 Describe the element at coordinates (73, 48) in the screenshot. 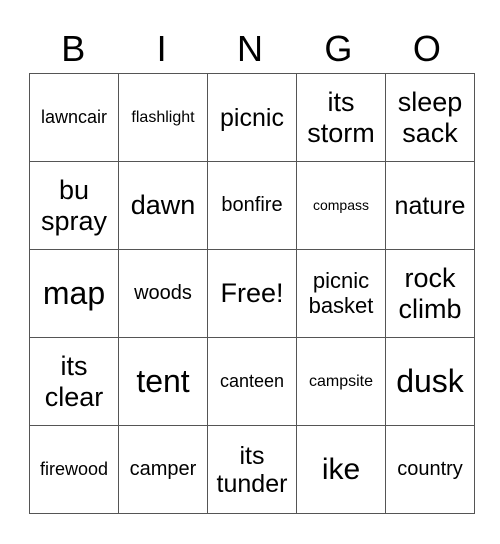

I see `header-letter-b: B` at that location.